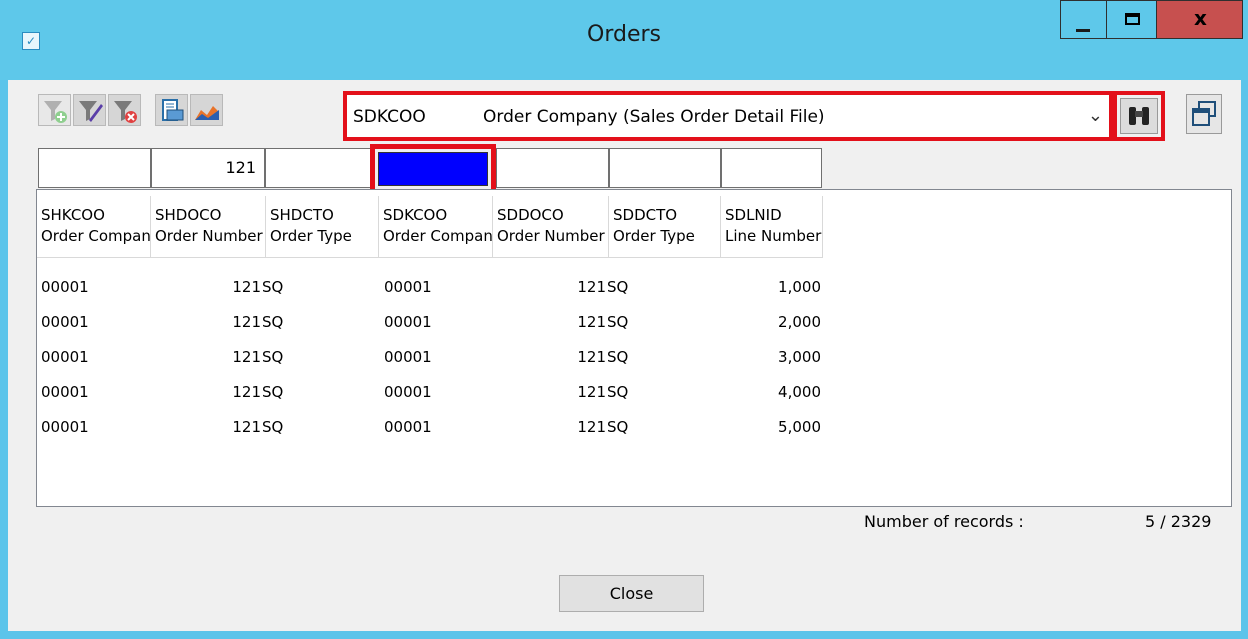 This screenshot has height=639, width=1248. I want to click on chart-icon, so click(207, 113).